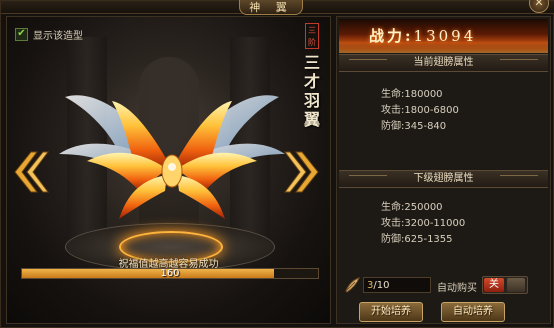 Image resolution: width=554 pixels, height=328 pixels. What do you see at coordinates (417, 239) in the screenshot?
I see `next-defense: 防御:625-1355` at bounding box center [417, 239].